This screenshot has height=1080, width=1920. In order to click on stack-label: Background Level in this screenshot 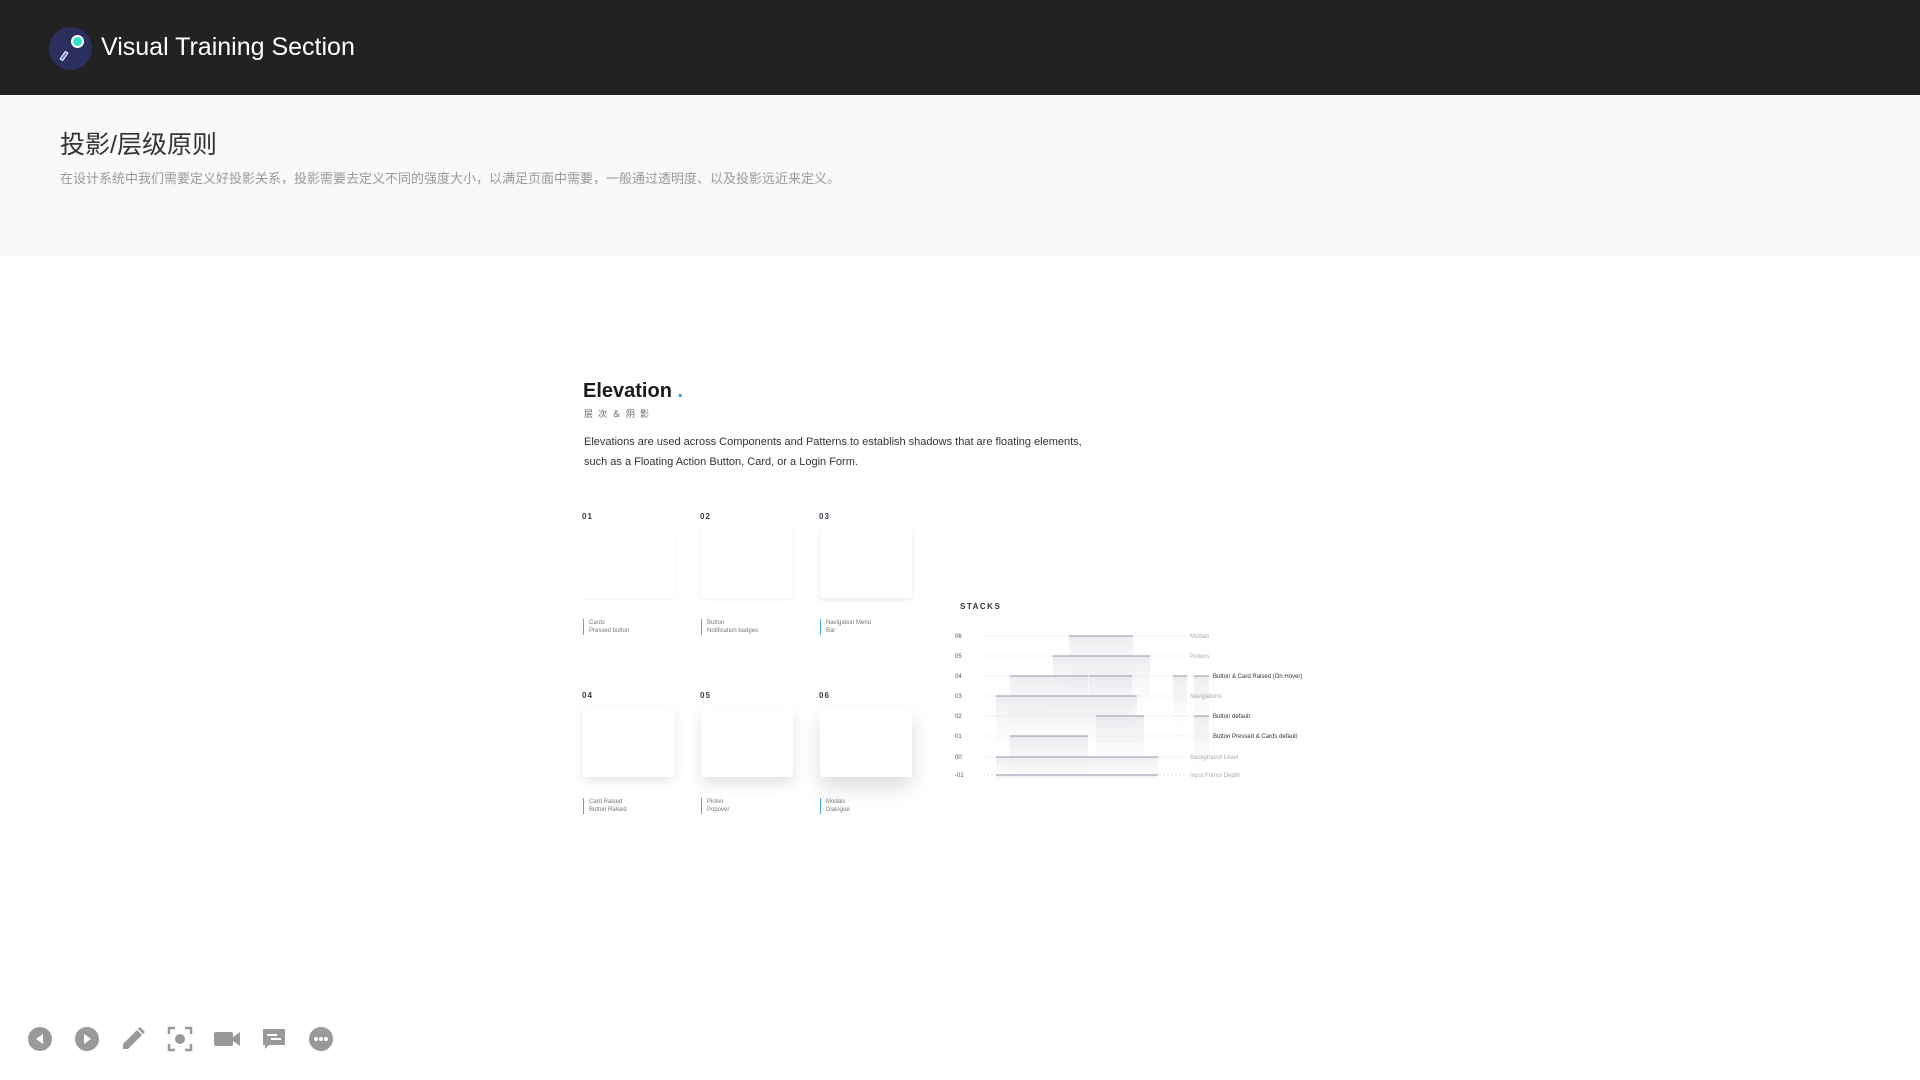, I will do `click(1214, 758)`.